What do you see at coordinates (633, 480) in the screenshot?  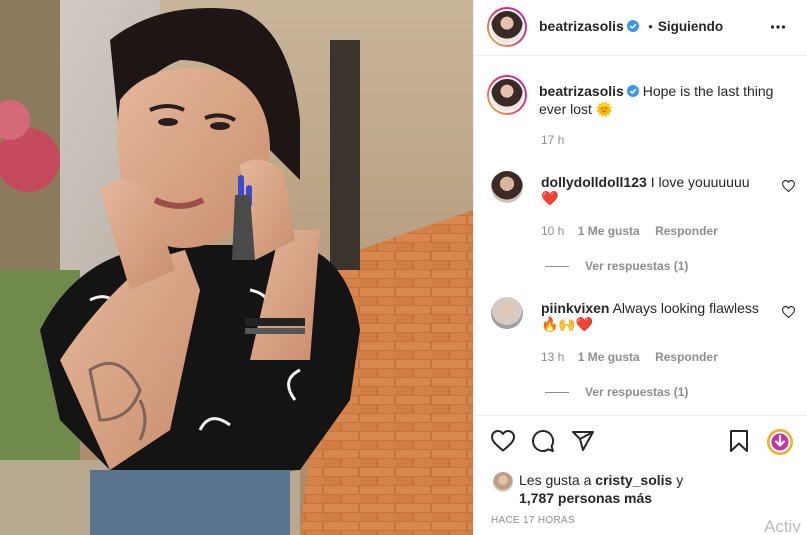 I see `liker-username: cristy_solis` at bounding box center [633, 480].